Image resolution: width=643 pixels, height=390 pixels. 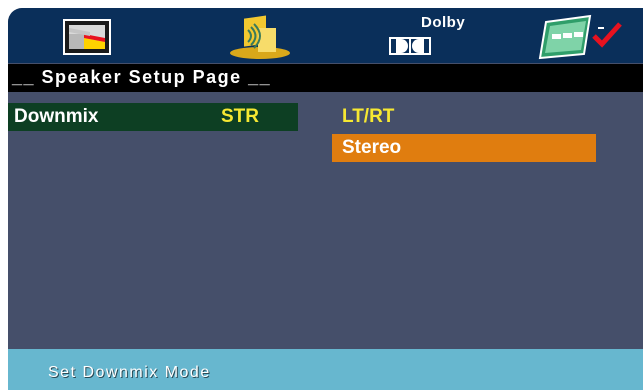 I want to click on option-stereo: Stereo, so click(x=464, y=148).